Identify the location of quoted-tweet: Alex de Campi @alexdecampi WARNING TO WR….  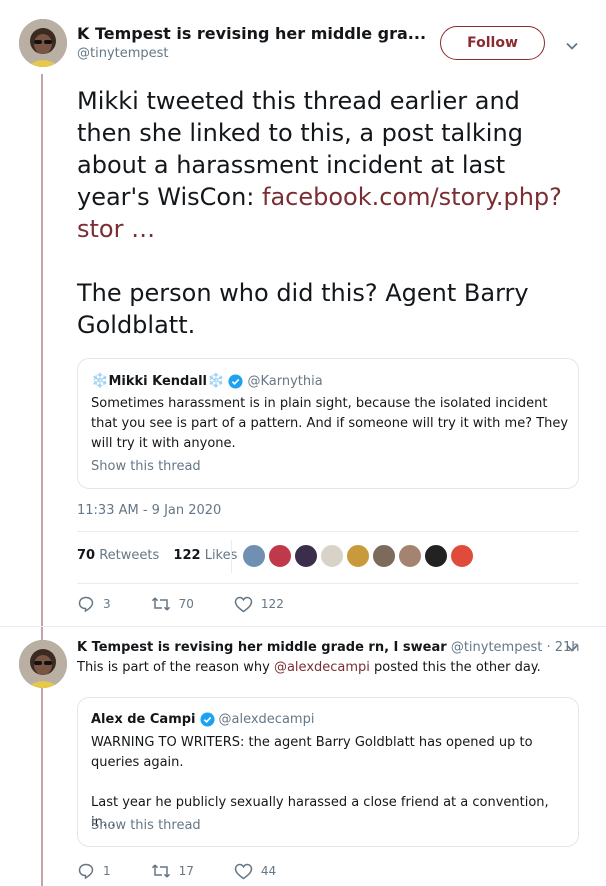
(328, 772).